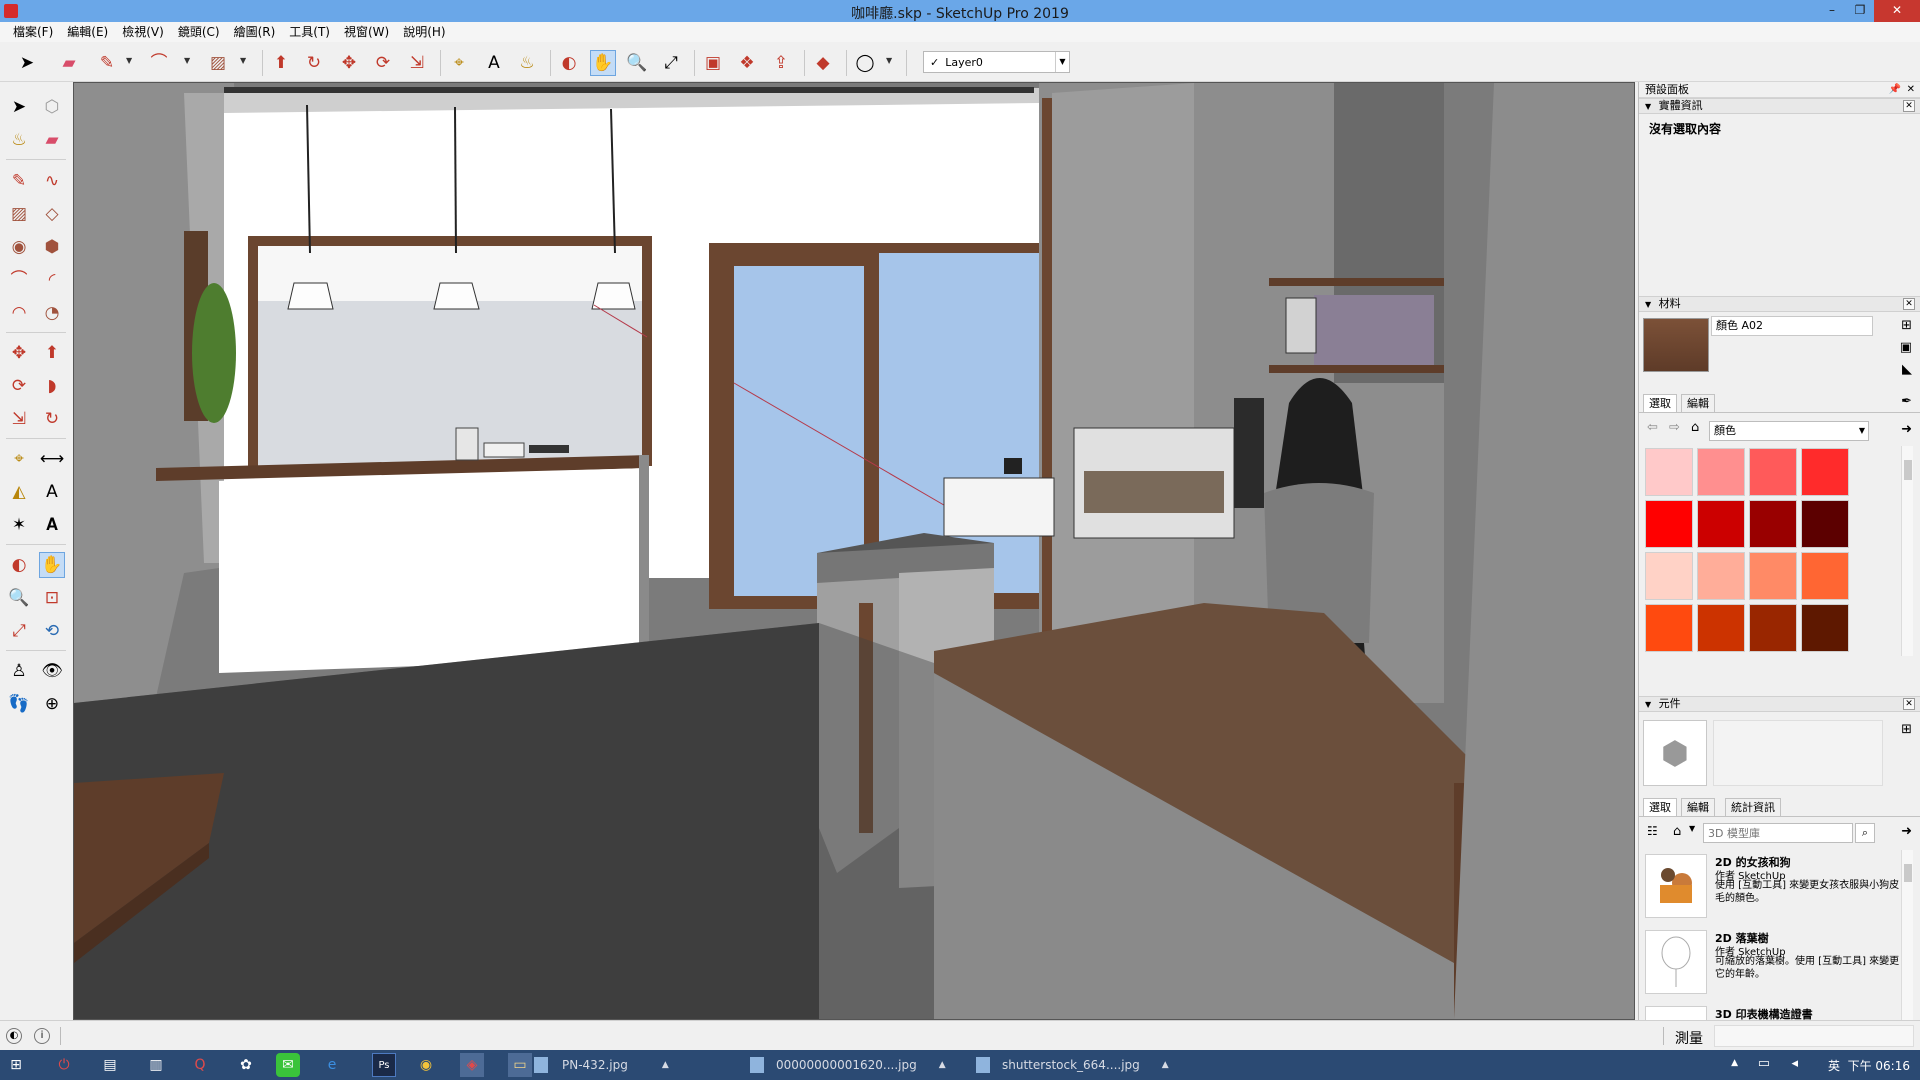 This screenshot has width=1920, height=1080. Describe the element at coordinates (384, 1065) in the screenshot. I see `photoshop-icon: Ps` at that location.